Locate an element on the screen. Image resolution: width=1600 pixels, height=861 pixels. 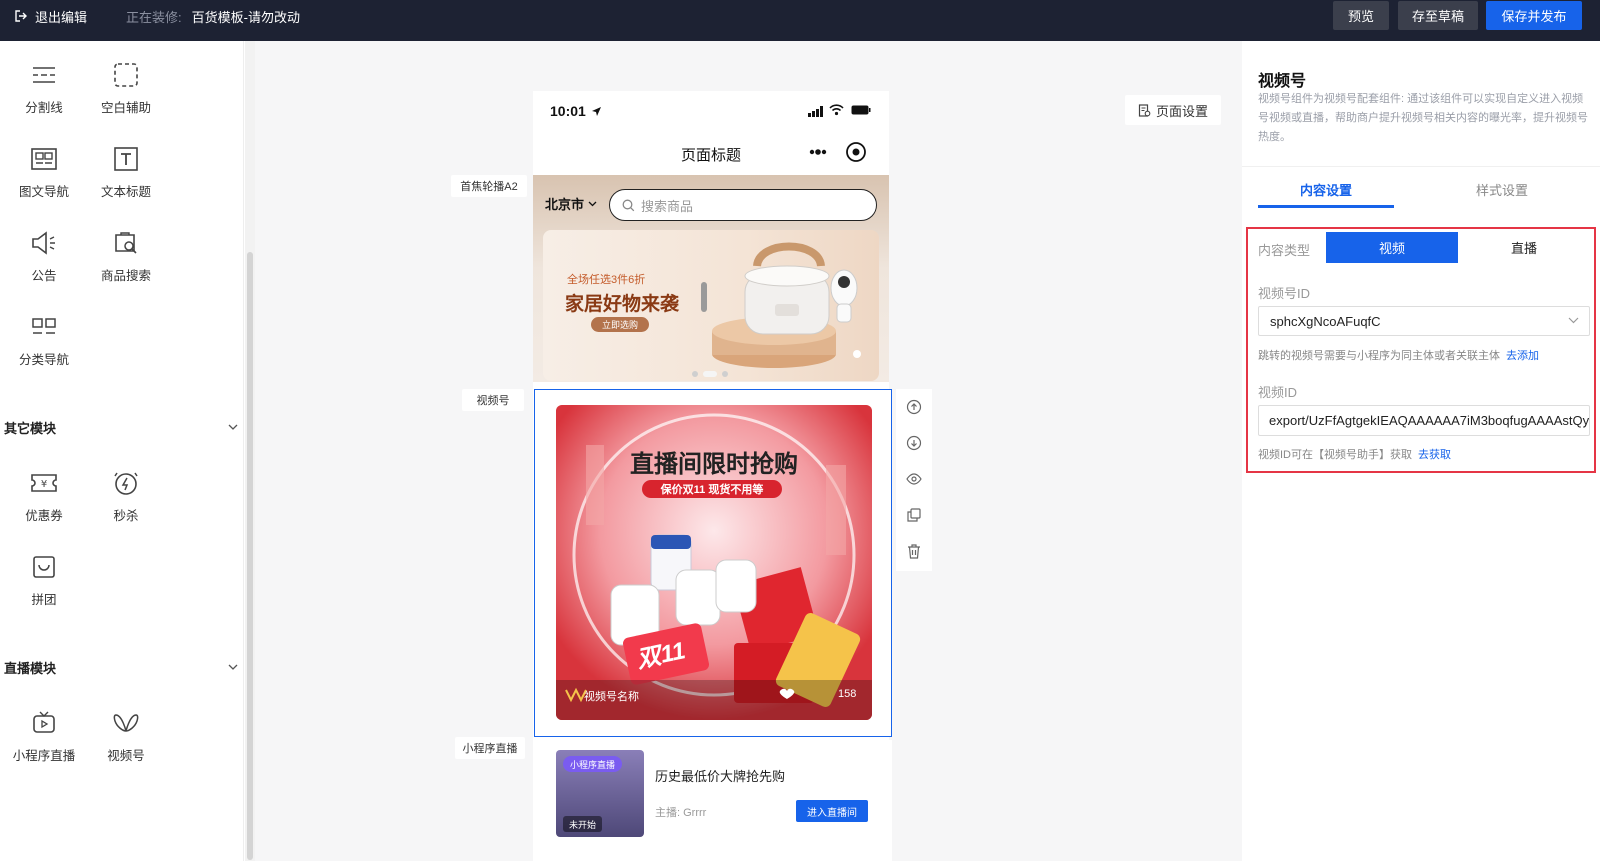
tool-label: 图文导航 is located at coordinates (43, 192).